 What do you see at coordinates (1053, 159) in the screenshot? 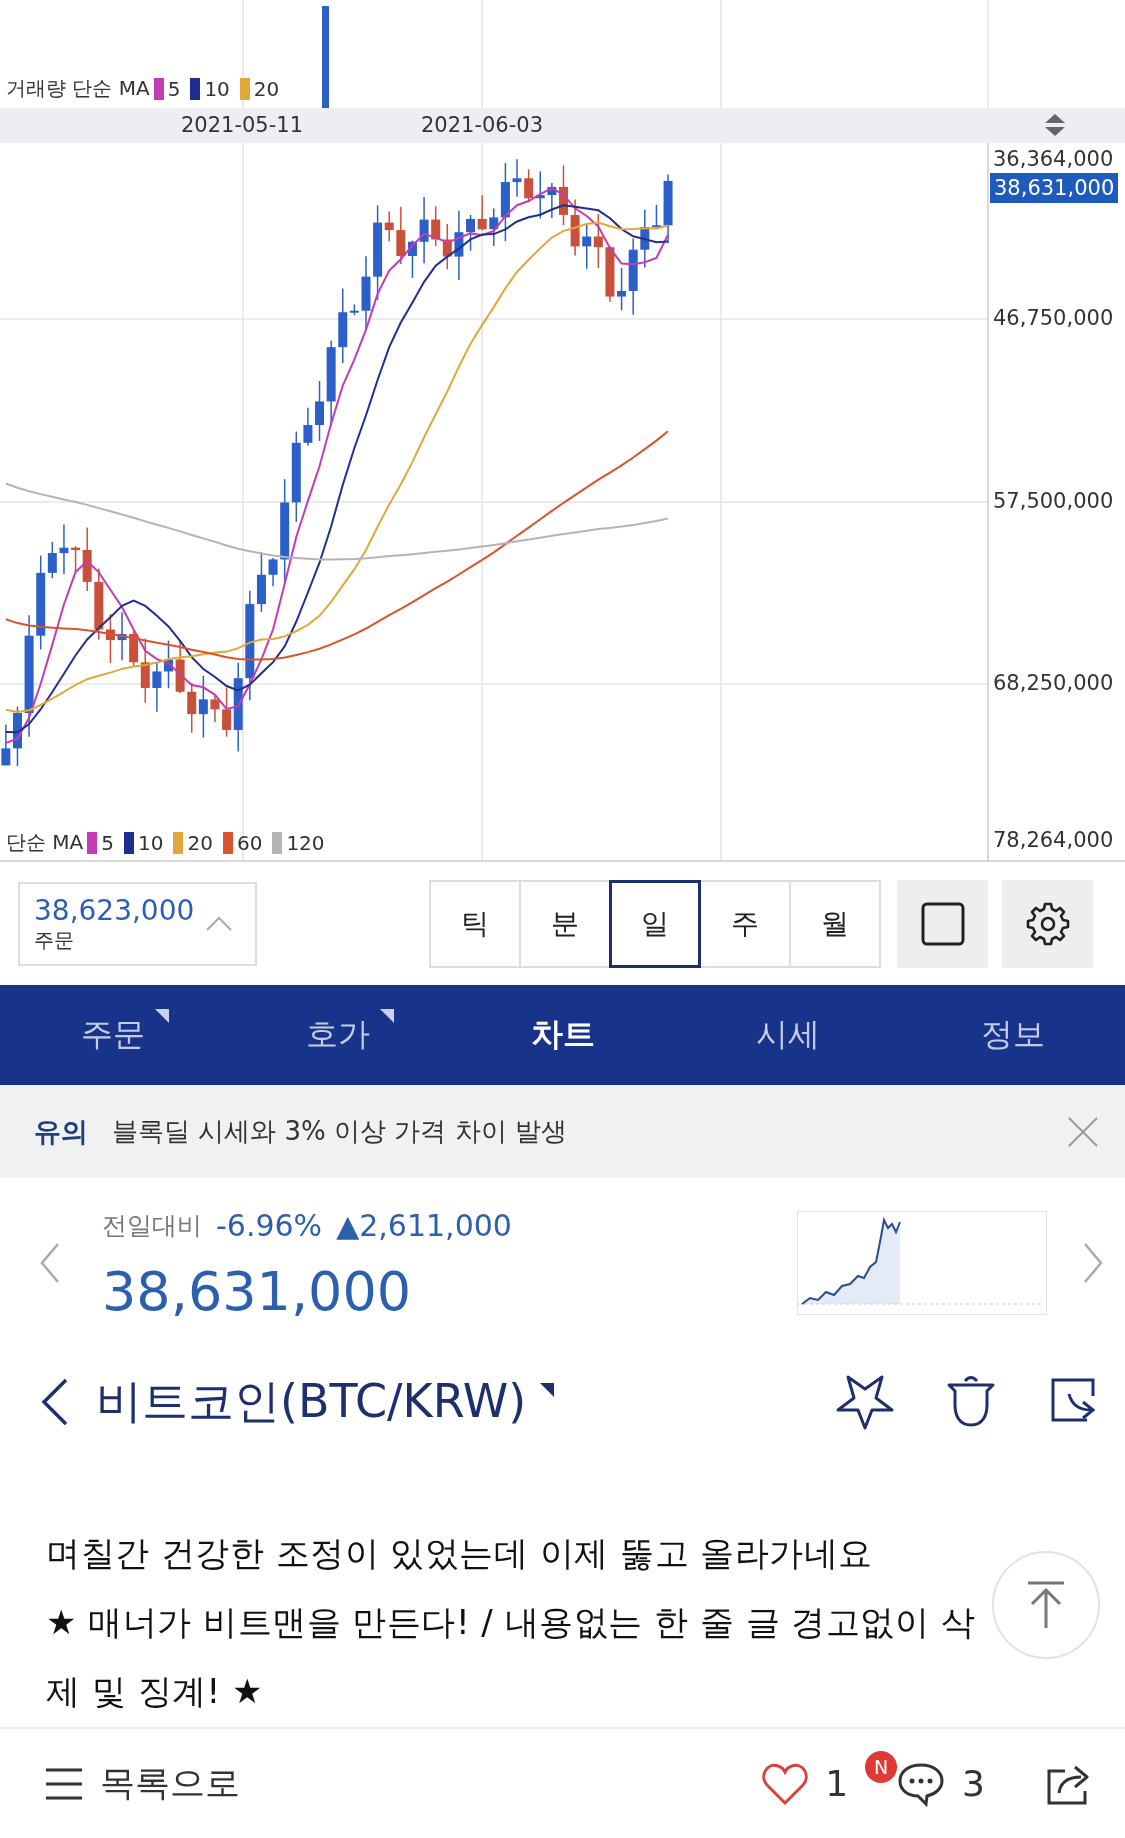
I see `price-axis-label: 36,364,000` at bounding box center [1053, 159].